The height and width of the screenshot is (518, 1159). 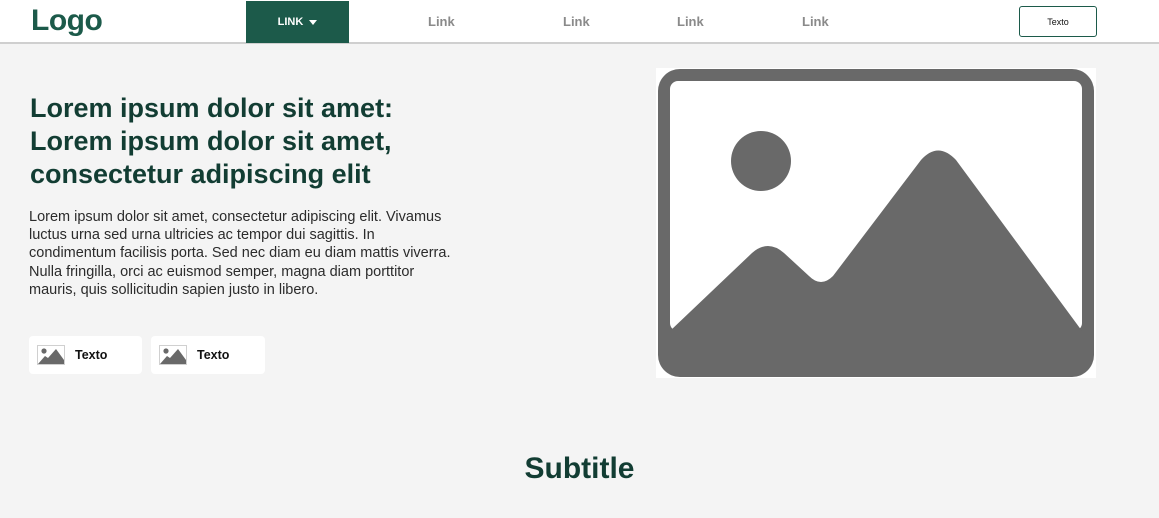 What do you see at coordinates (212, 108) in the screenshot?
I see `hero-title-line-1: Lorem ipsum dolor sit amet:` at bounding box center [212, 108].